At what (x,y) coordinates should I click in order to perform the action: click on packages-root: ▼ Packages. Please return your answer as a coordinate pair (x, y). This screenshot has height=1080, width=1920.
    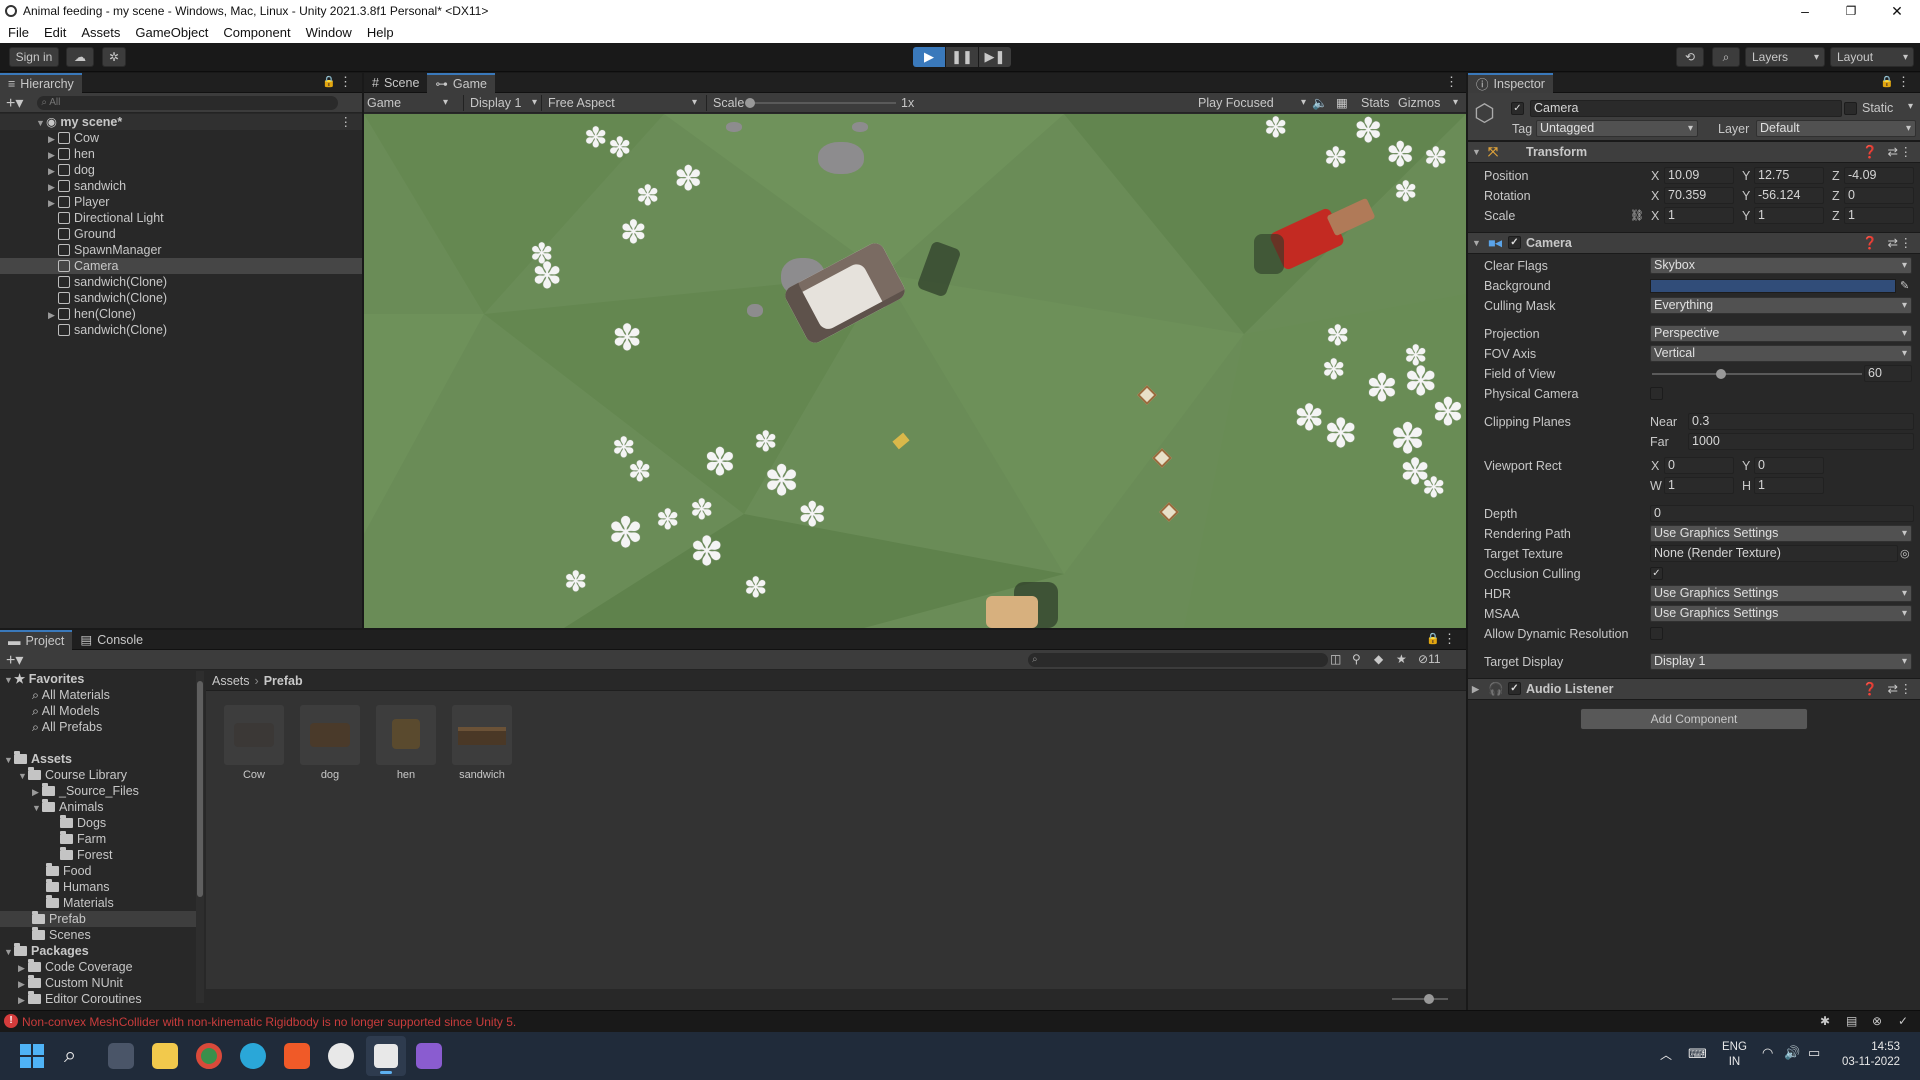
    Looking at the image, I should click on (98, 951).